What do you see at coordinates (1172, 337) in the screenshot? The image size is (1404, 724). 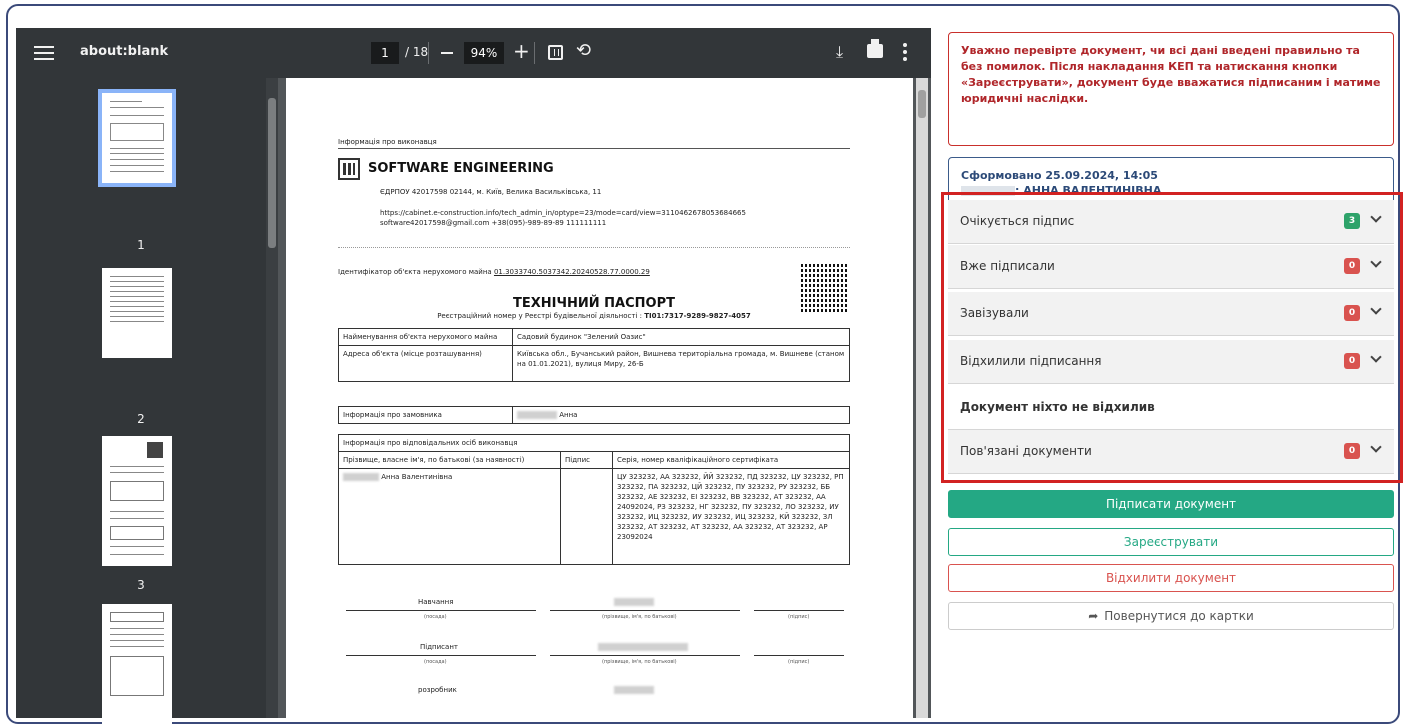 I see `highlight-box` at bounding box center [1172, 337].